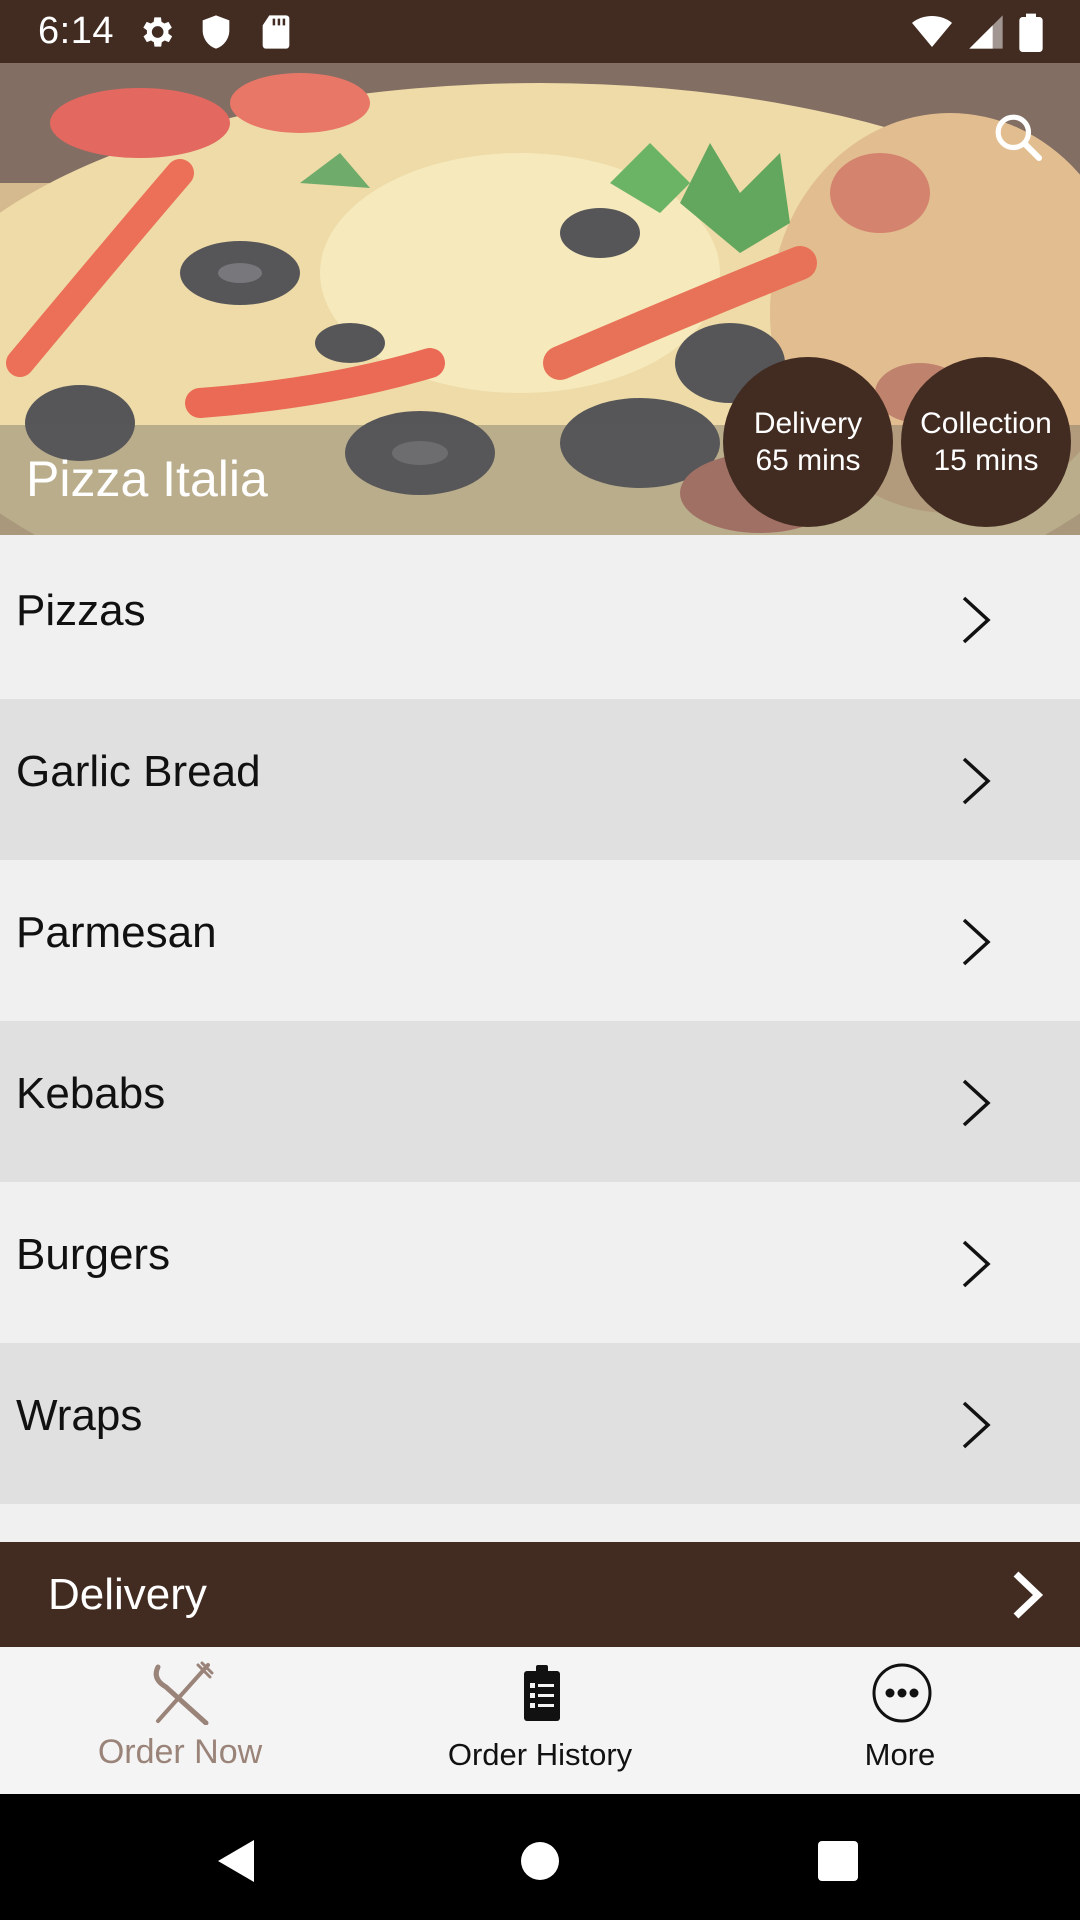 The width and height of the screenshot is (1080, 1920). Describe the element at coordinates (540, 1101) in the screenshot. I see `category-item-kebabs: Kebabs` at that location.